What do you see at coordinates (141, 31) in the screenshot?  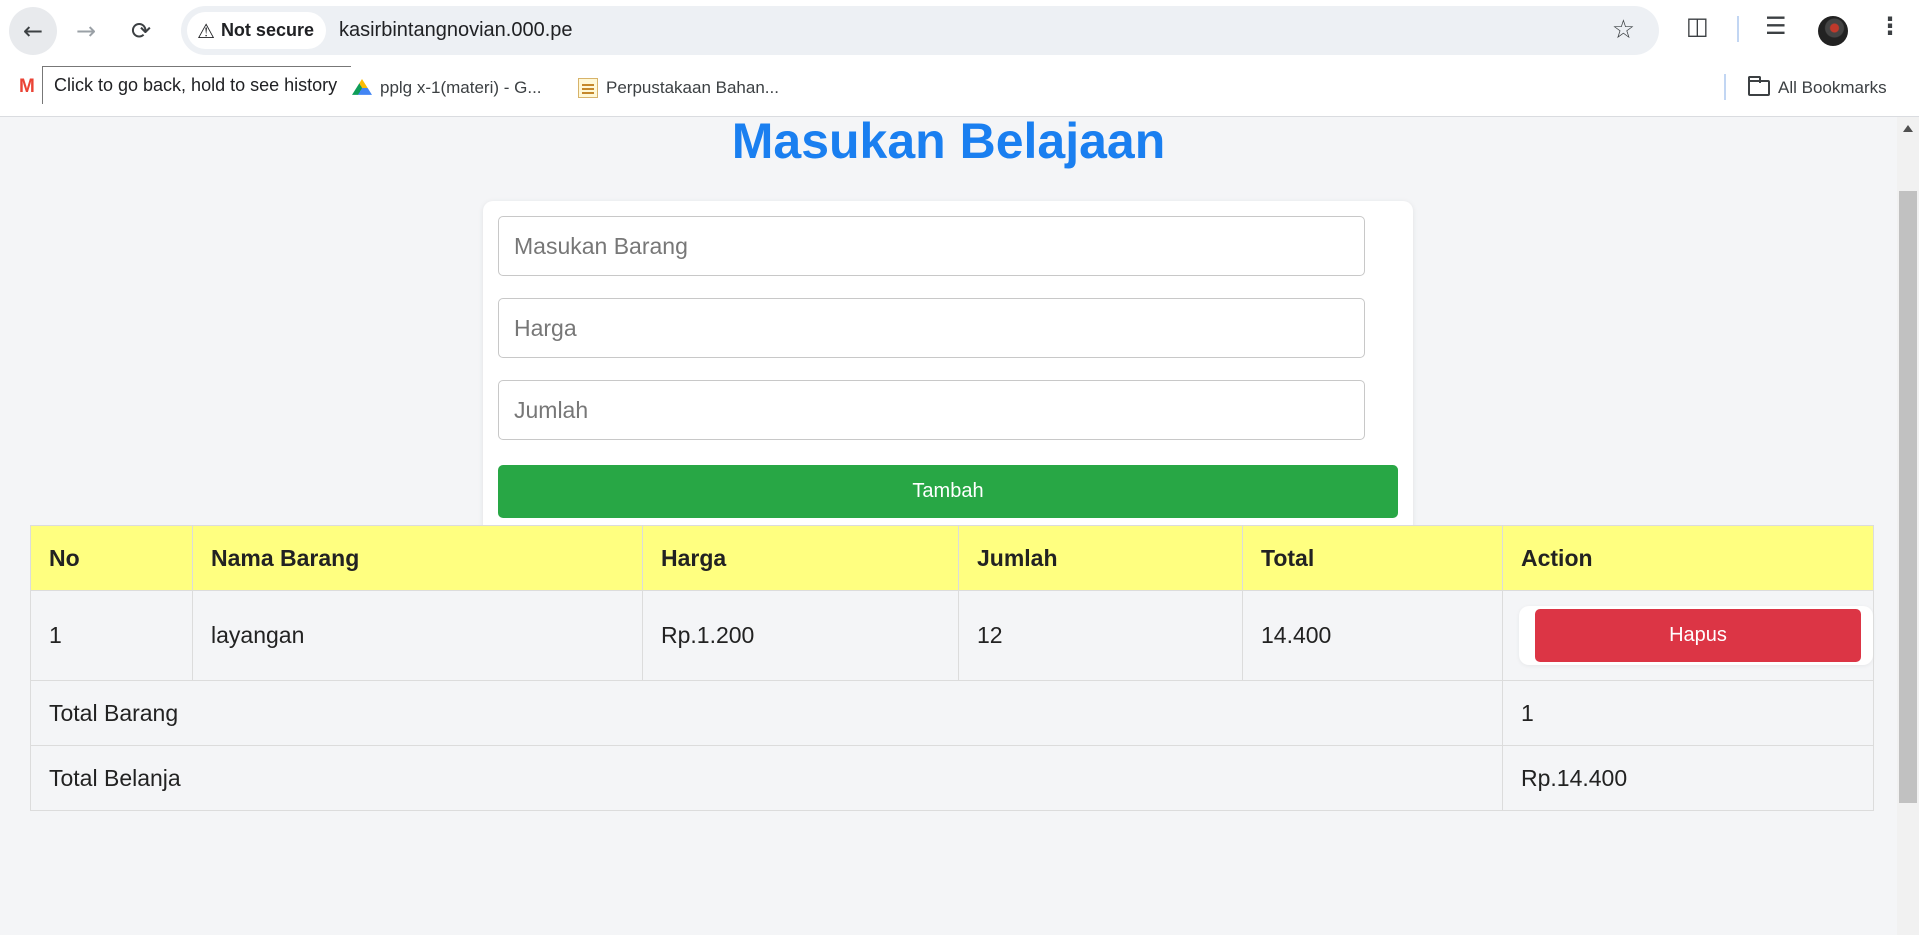 I see `reload-icon: ⟳` at bounding box center [141, 31].